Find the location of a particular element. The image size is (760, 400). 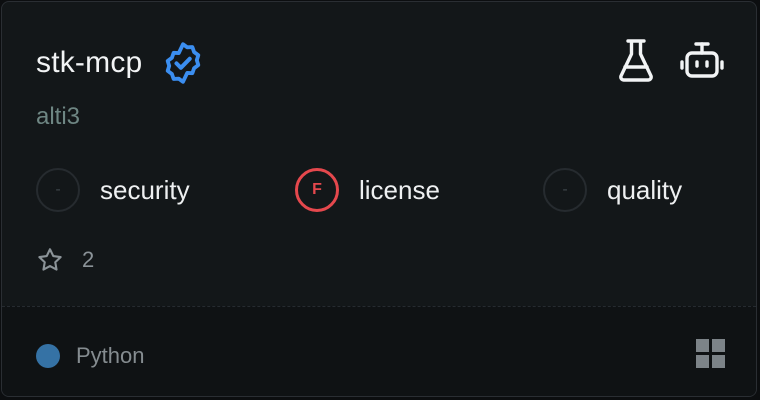

star-count: 2 is located at coordinates (65, 260).